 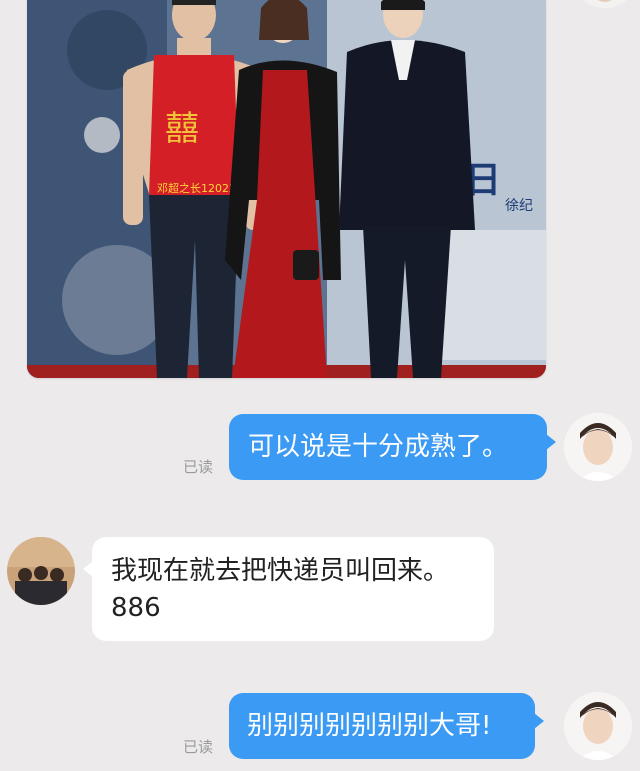 What do you see at coordinates (182, 129) in the screenshot?
I see `apron-character: 囍` at bounding box center [182, 129].